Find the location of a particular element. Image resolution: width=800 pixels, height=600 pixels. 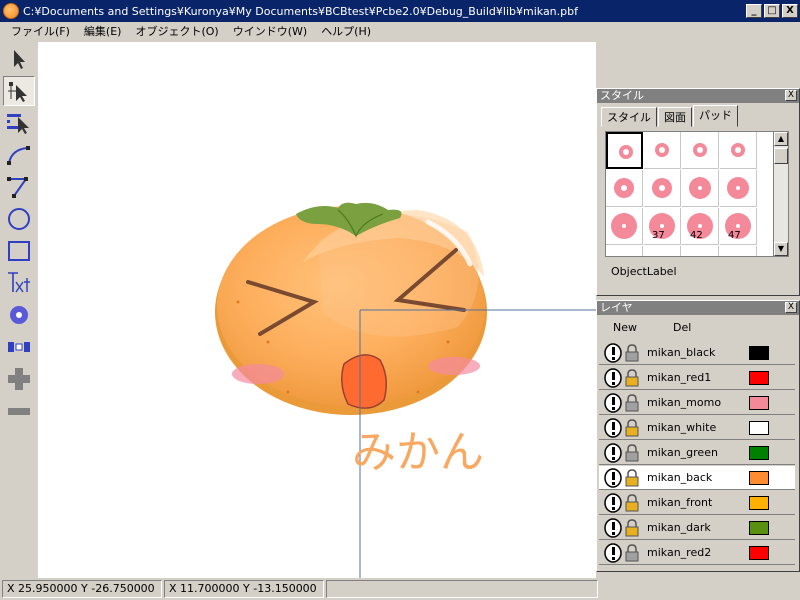

circle-tool is located at coordinates (19, 219).